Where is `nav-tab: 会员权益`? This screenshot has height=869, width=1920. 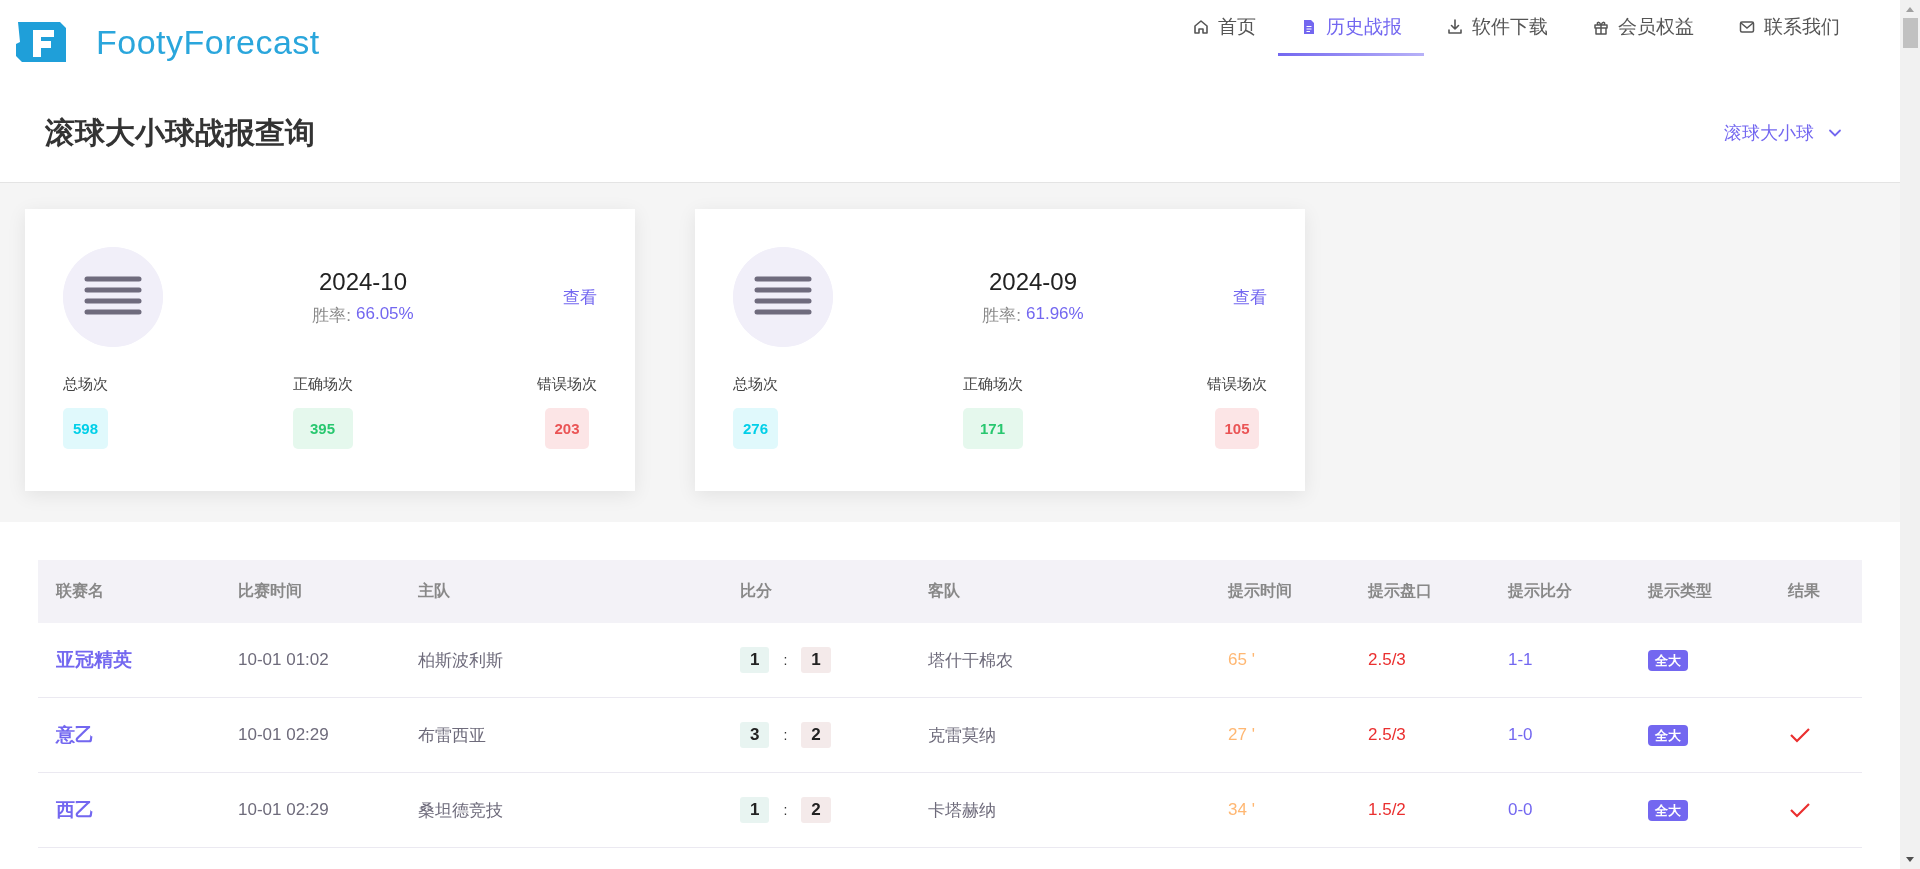
nav-tab: 会员权益 is located at coordinates (1643, 28).